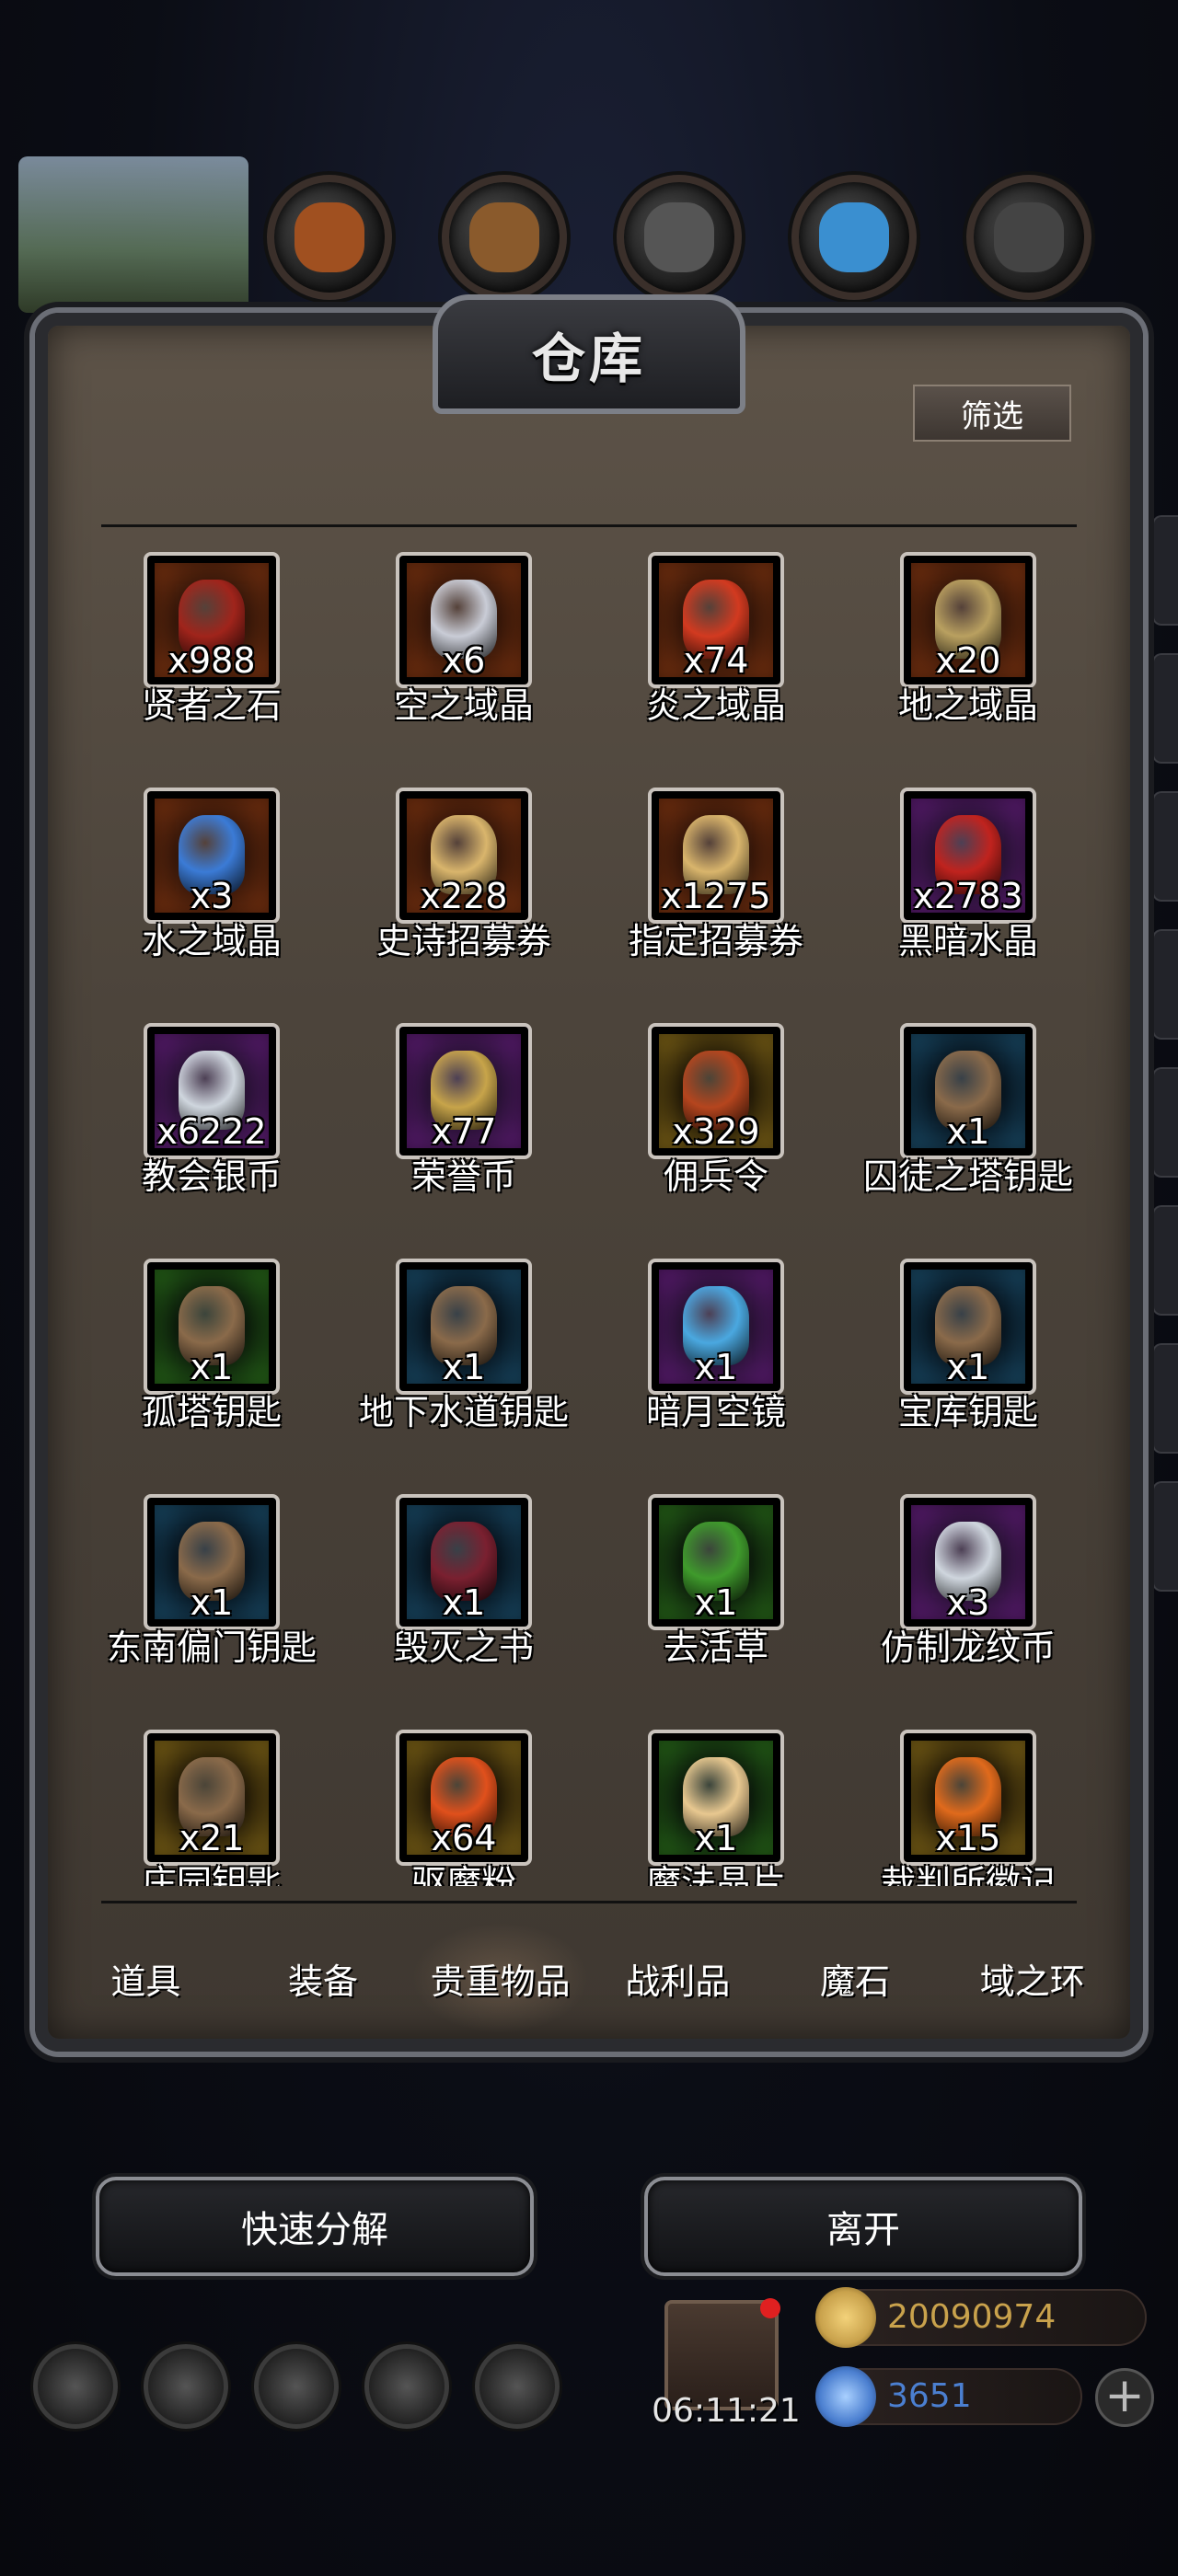 Image resolution: width=1178 pixels, height=2576 pixels. What do you see at coordinates (463, 1412) in the screenshot?
I see `item-name: 地下水道钥匙` at bounding box center [463, 1412].